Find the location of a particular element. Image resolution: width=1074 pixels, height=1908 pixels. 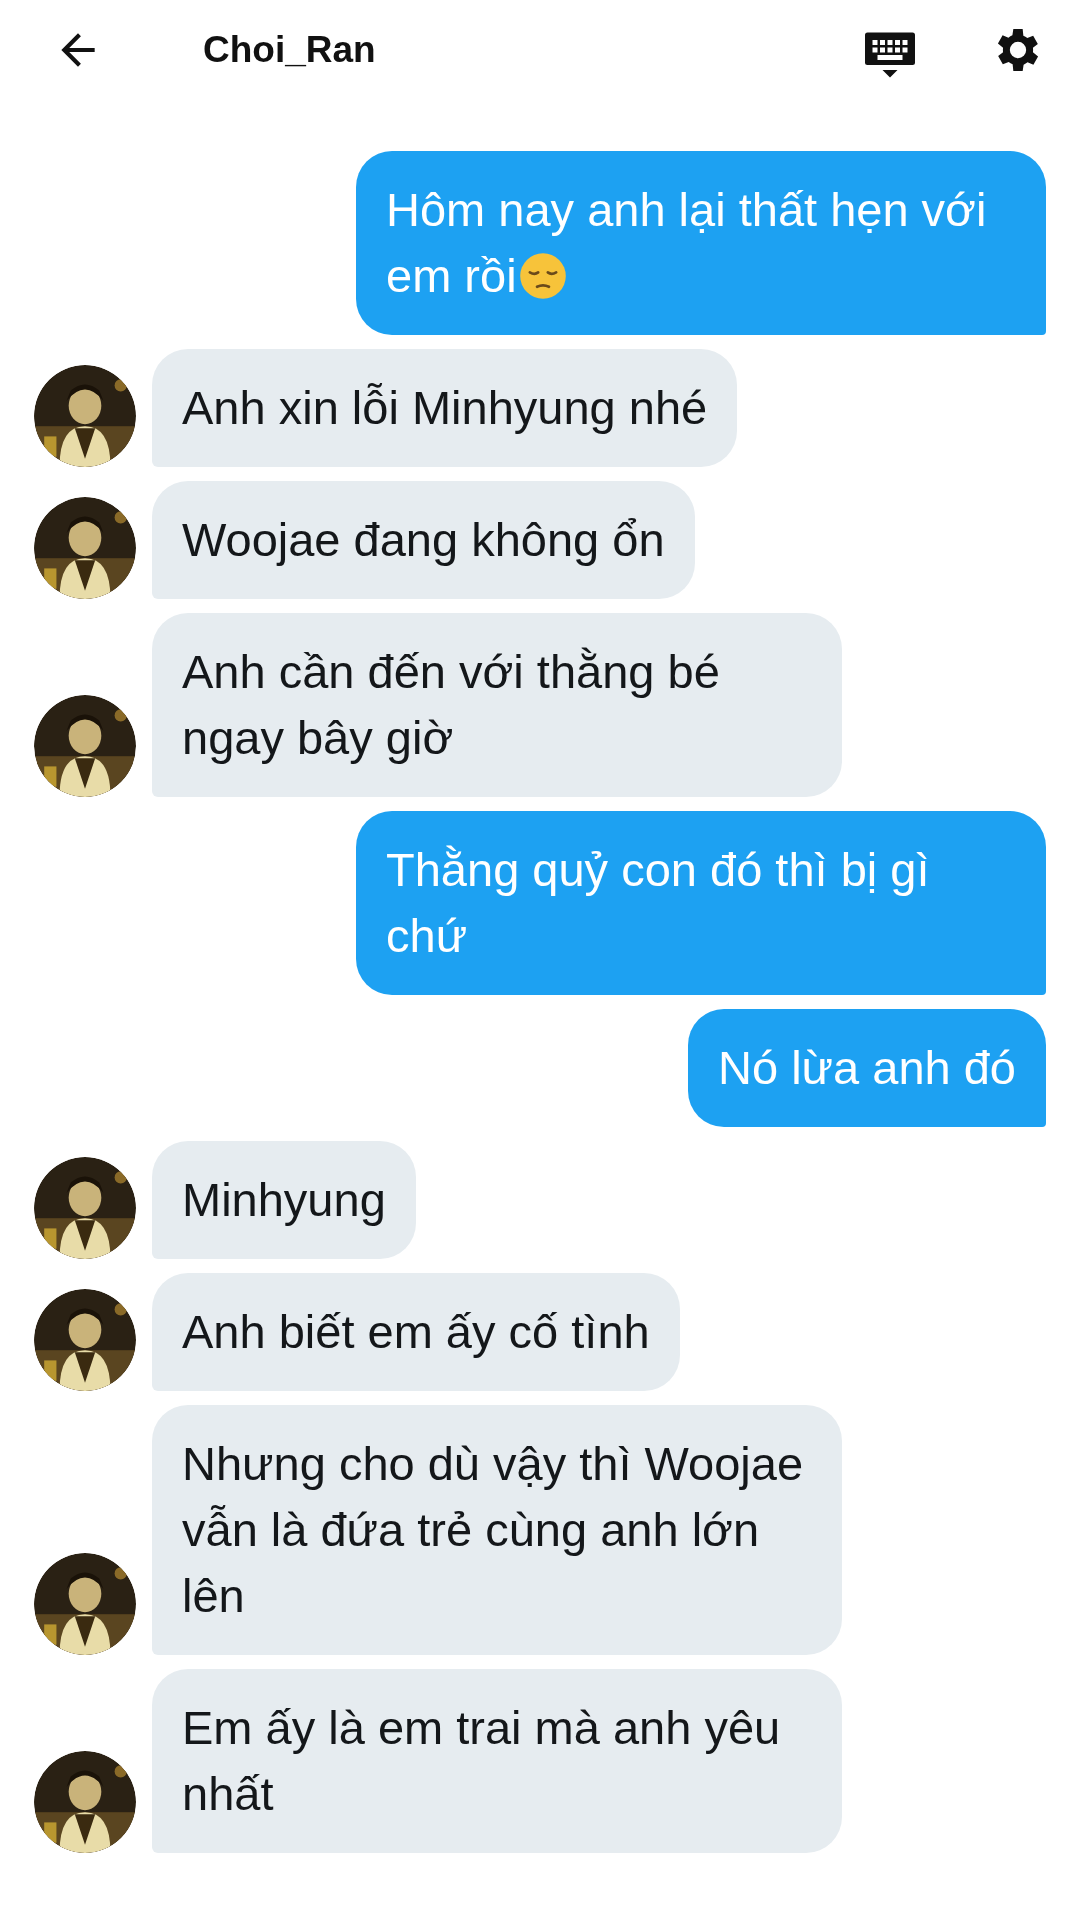

contact-name: Choi_Ran is located at coordinates (290, 50).